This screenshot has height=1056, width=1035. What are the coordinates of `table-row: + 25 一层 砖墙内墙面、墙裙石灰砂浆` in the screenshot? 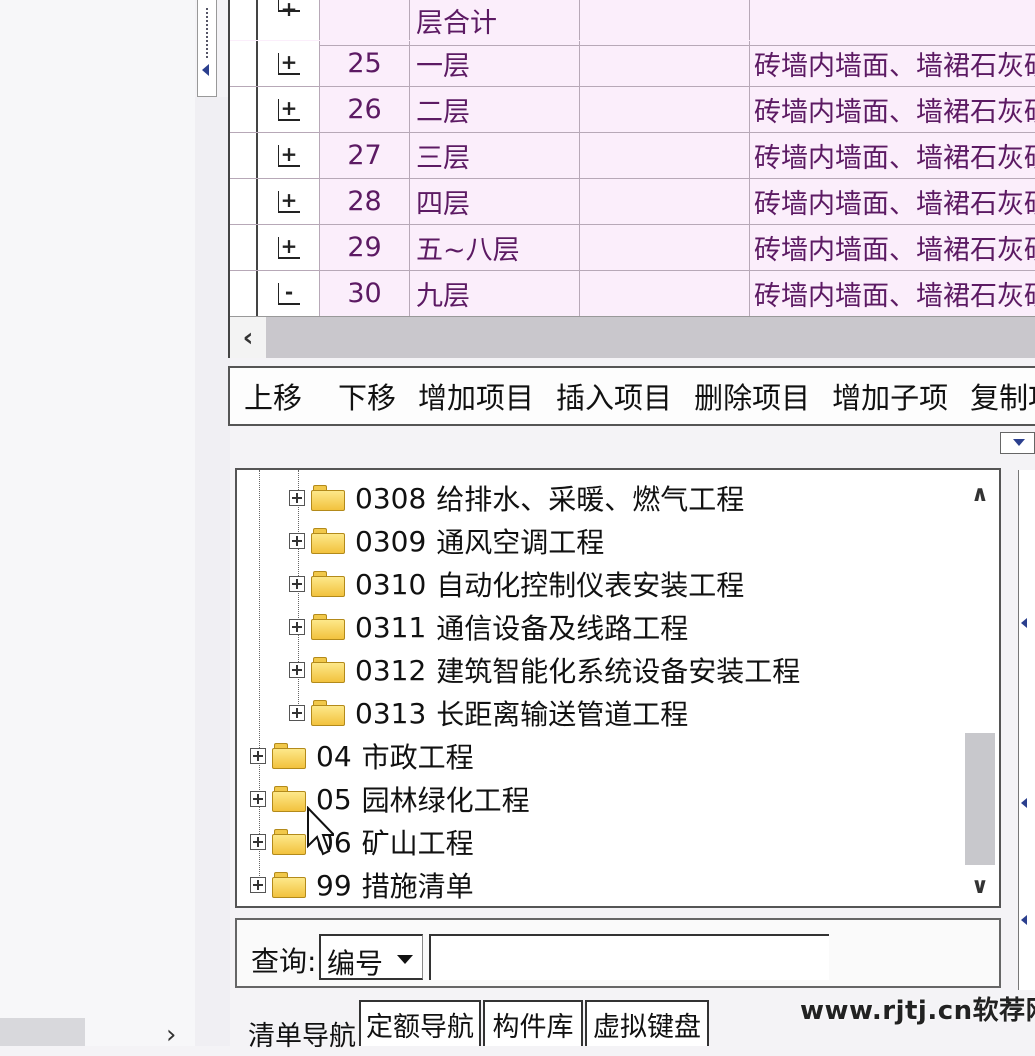 It's located at (632, 64).